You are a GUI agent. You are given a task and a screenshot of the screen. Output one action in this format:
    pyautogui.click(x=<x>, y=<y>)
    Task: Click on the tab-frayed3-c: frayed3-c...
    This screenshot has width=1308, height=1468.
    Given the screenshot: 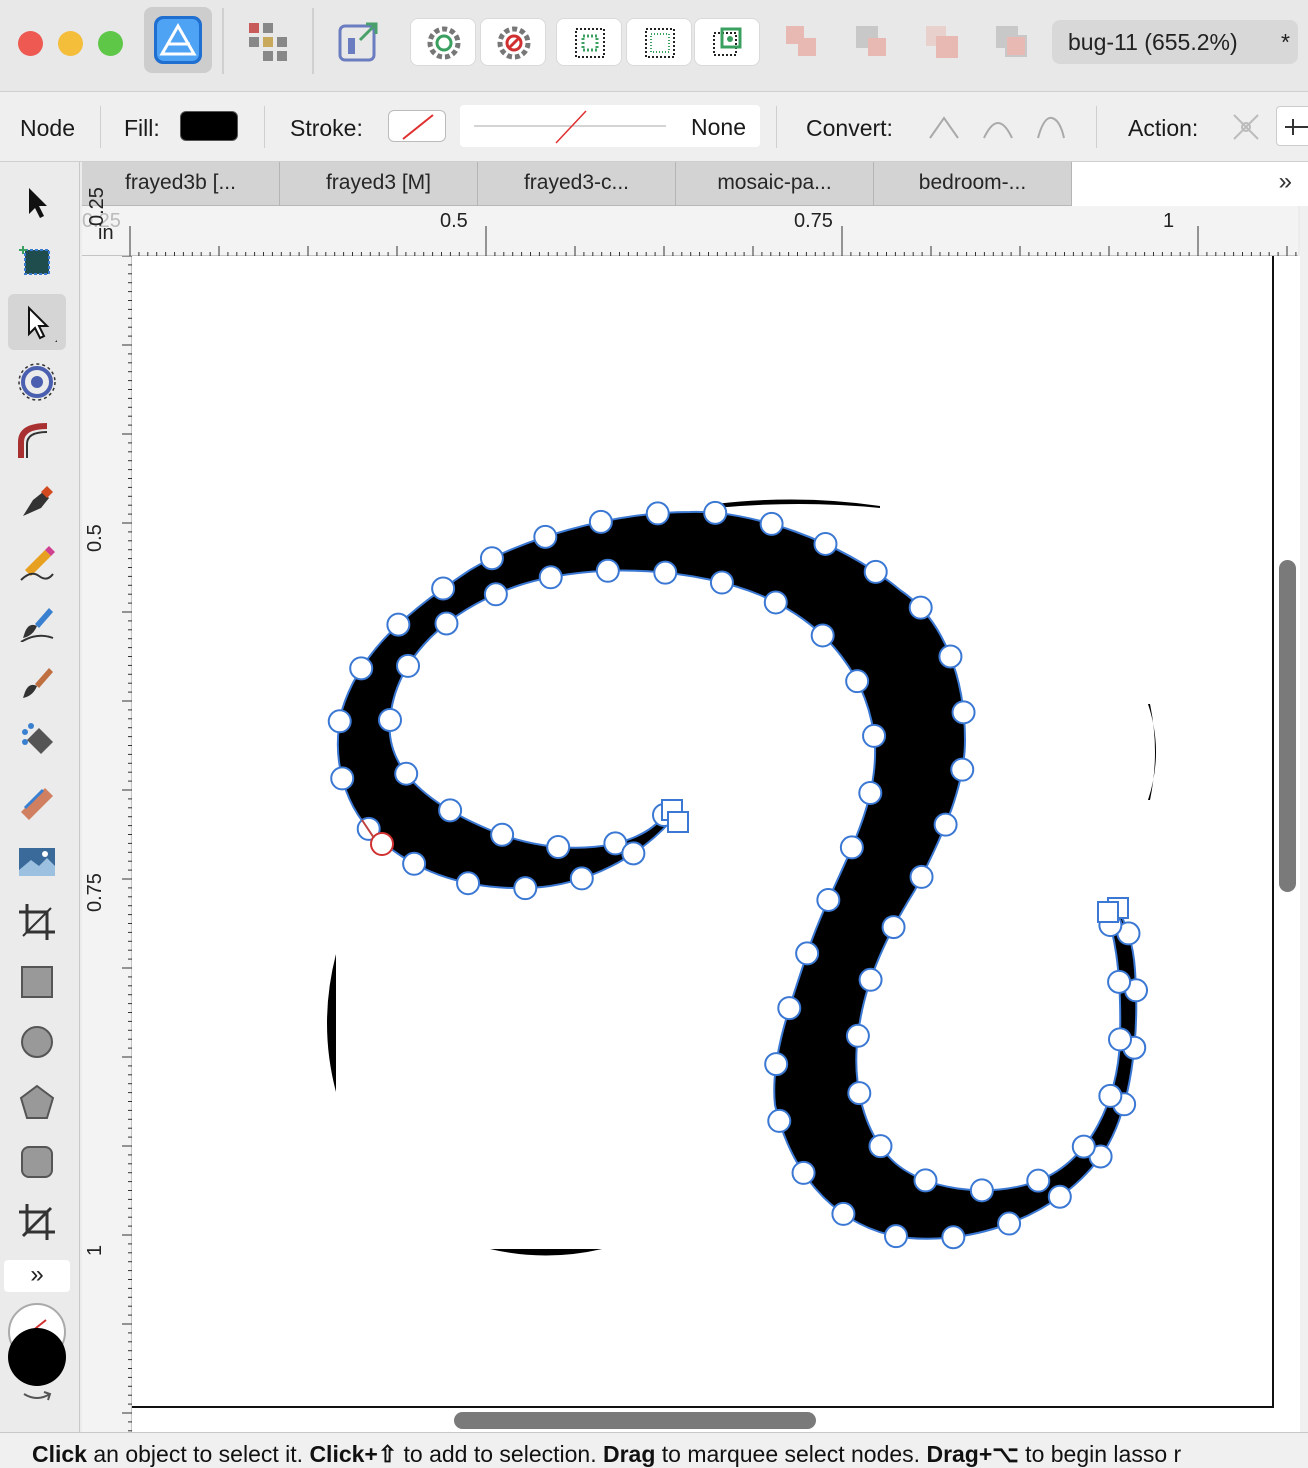 What is the action you would take?
    pyautogui.click(x=577, y=184)
    